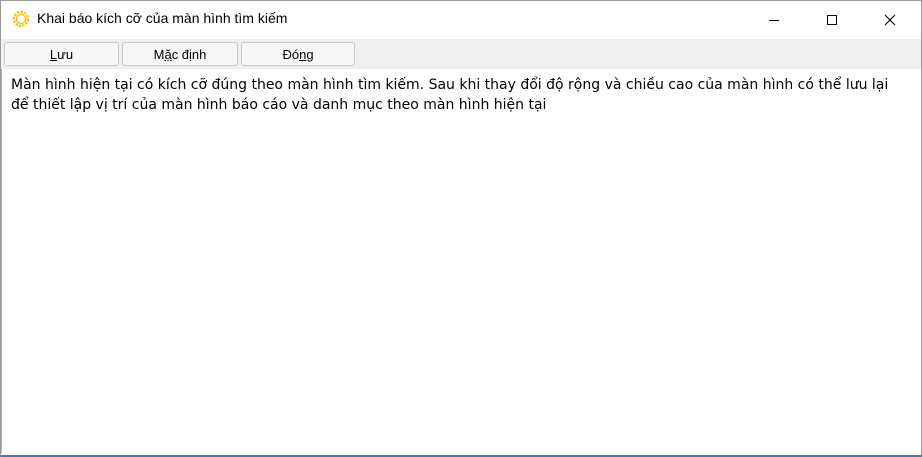  I want to click on default-button-mnemonic: ặ, so click(168, 54).